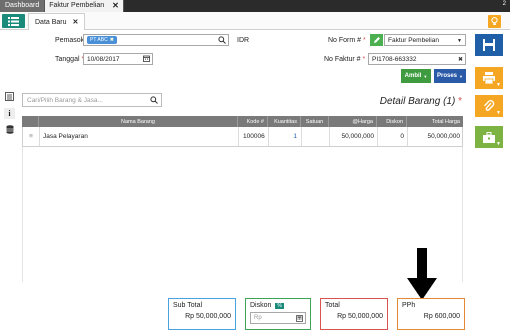 Image resolution: width=510 pixels, height=332 pixels. What do you see at coordinates (258, 318) in the screenshot?
I see `diskon-placeholder: Rp` at bounding box center [258, 318].